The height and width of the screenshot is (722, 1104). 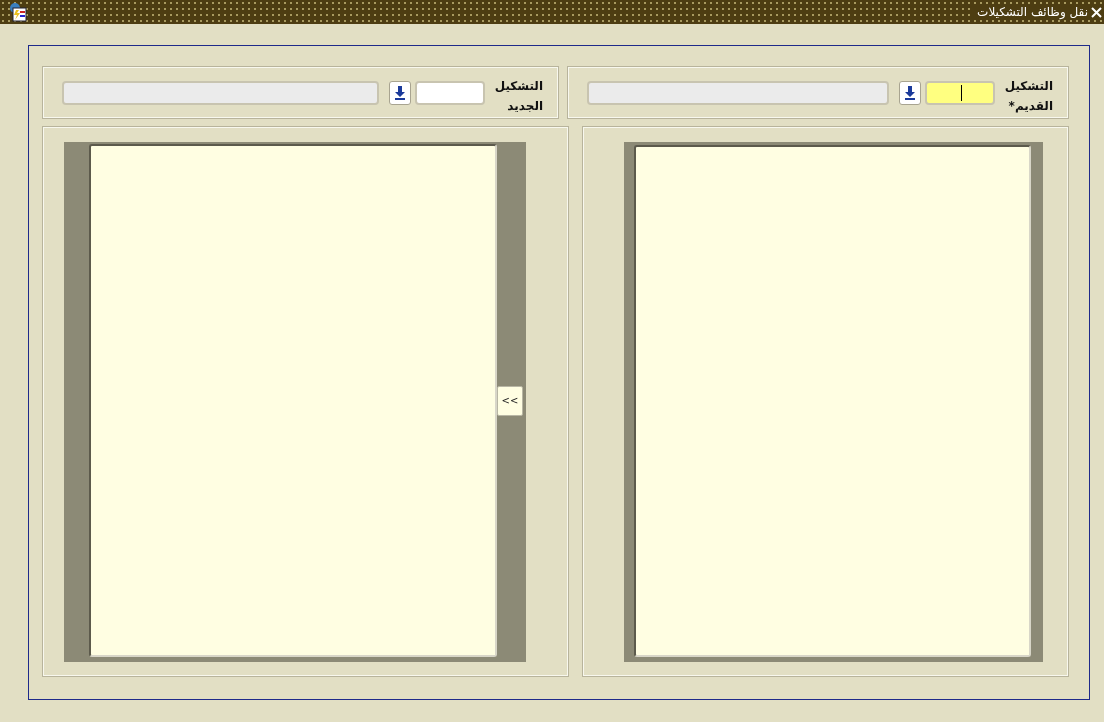 I want to click on window-title: نقل وظائف التشكيلات, so click(x=1032, y=12).